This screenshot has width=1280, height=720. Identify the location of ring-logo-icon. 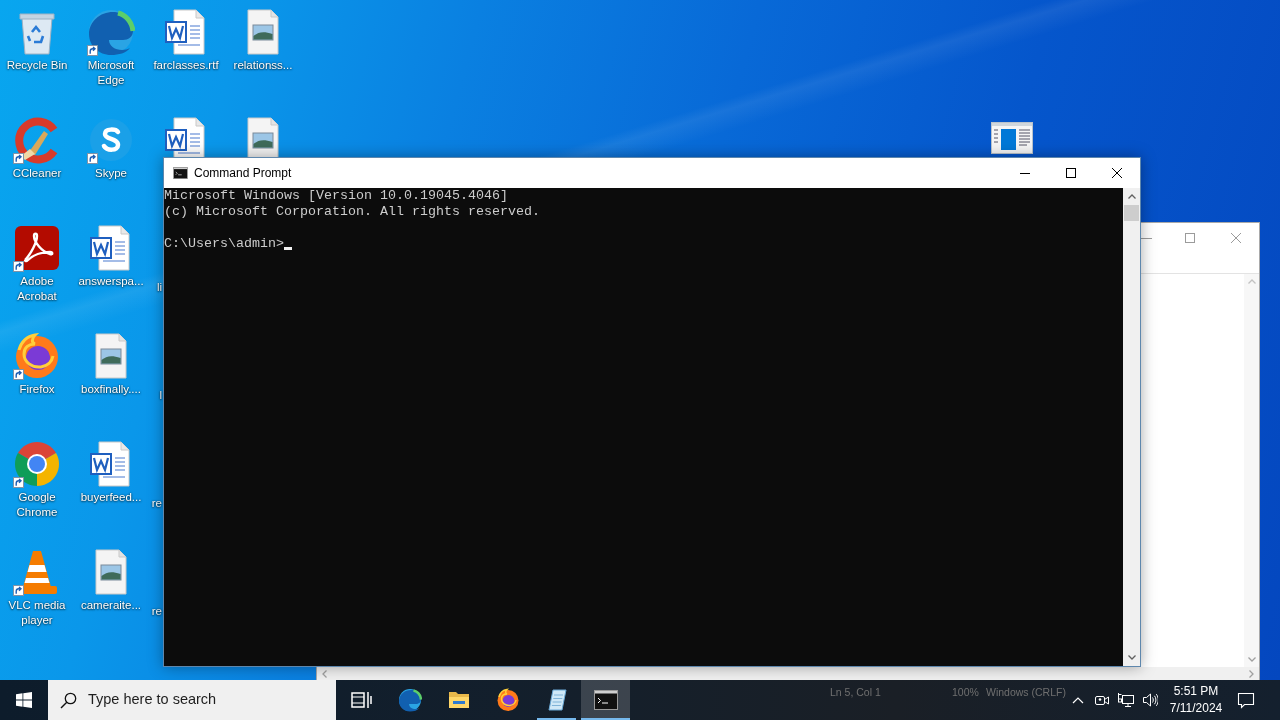
(37, 464).